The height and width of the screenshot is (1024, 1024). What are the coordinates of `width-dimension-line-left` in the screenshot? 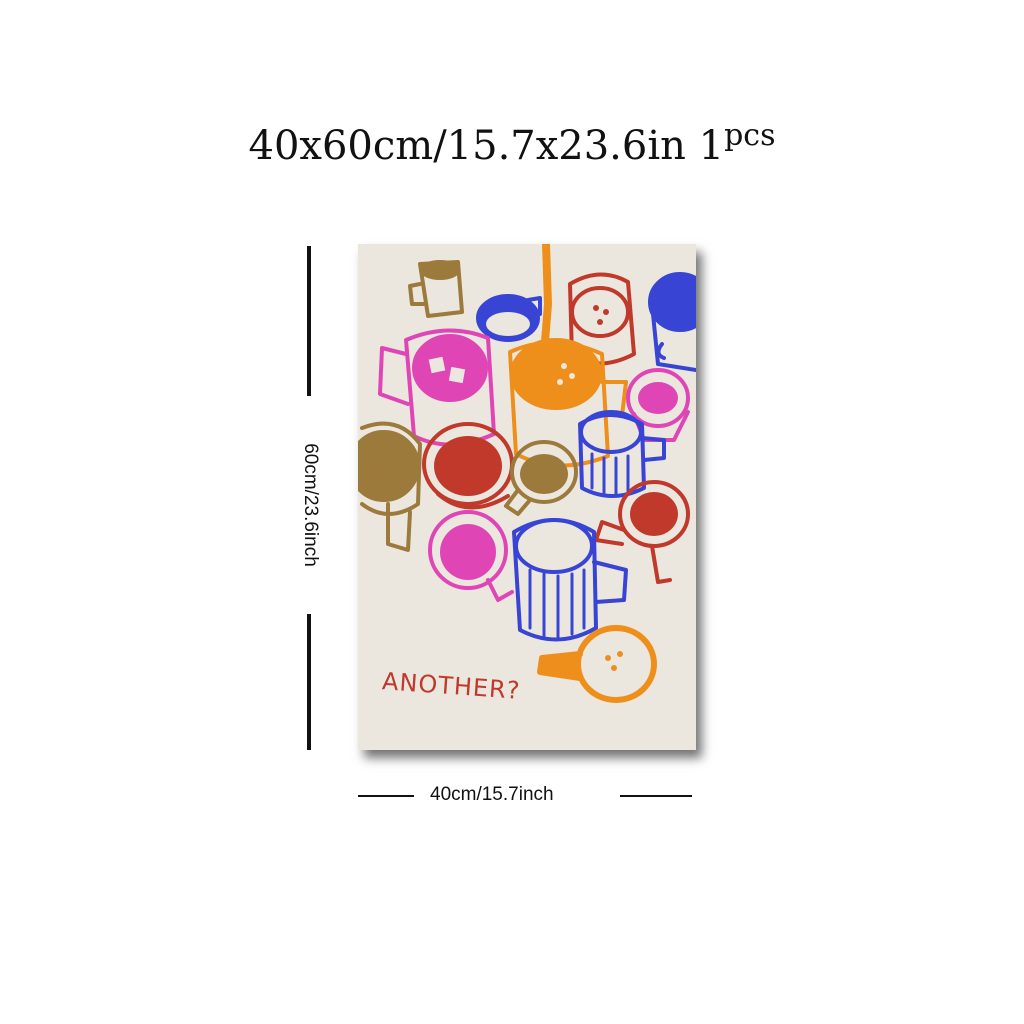 It's located at (386, 796).